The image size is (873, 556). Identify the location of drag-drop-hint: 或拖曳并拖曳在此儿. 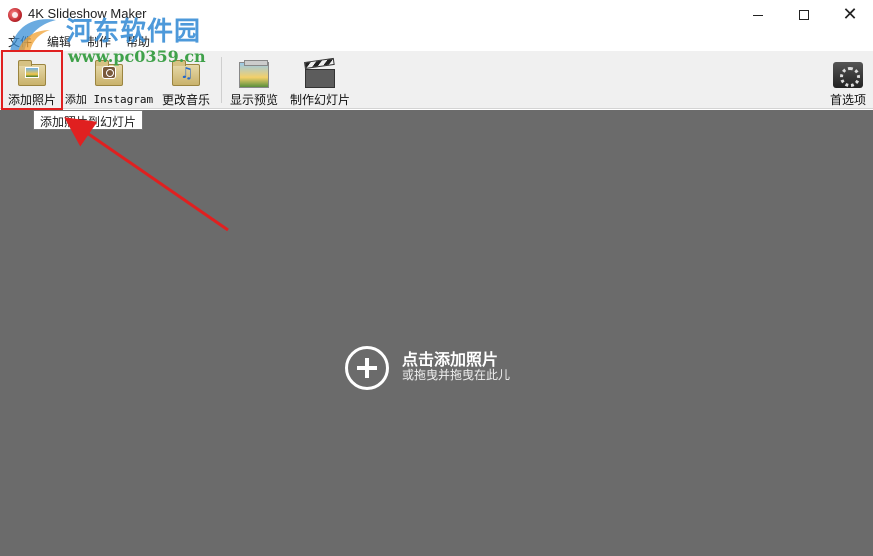
(456, 375).